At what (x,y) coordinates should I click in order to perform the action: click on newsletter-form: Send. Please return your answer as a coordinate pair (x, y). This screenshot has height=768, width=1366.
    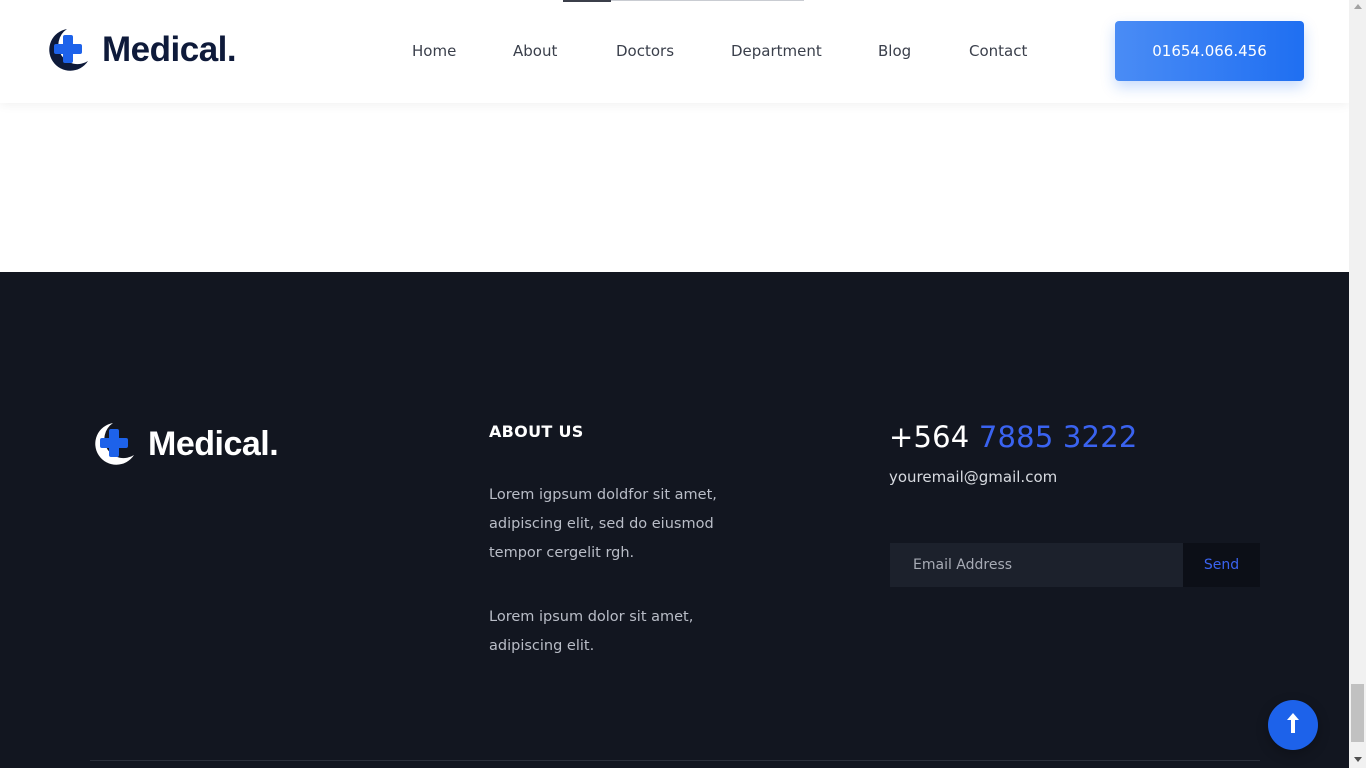
    Looking at the image, I should click on (1075, 565).